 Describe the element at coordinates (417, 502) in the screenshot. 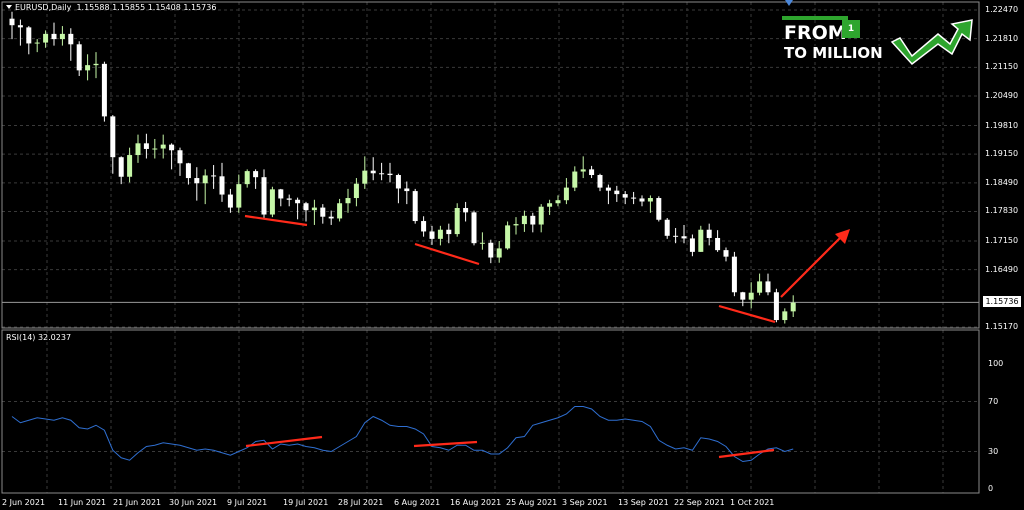

I see `date-tick-label: 6 Aug 2021` at that location.